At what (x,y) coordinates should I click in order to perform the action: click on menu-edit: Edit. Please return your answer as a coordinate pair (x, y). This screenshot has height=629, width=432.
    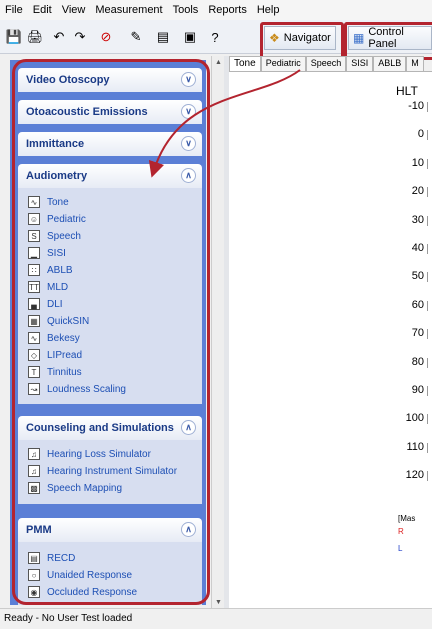
    Looking at the image, I should click on (42, 10).